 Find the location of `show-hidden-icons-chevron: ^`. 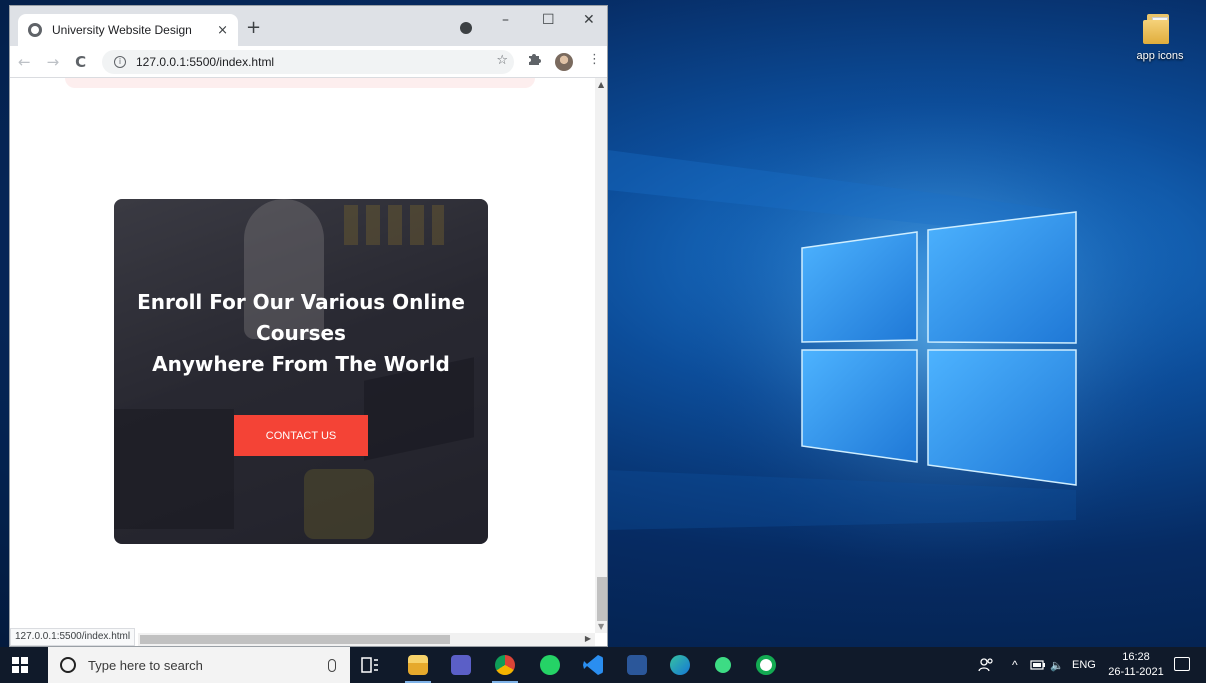

show-hidden-icons-chevron: ^ is located at coordinates (1015, 665).